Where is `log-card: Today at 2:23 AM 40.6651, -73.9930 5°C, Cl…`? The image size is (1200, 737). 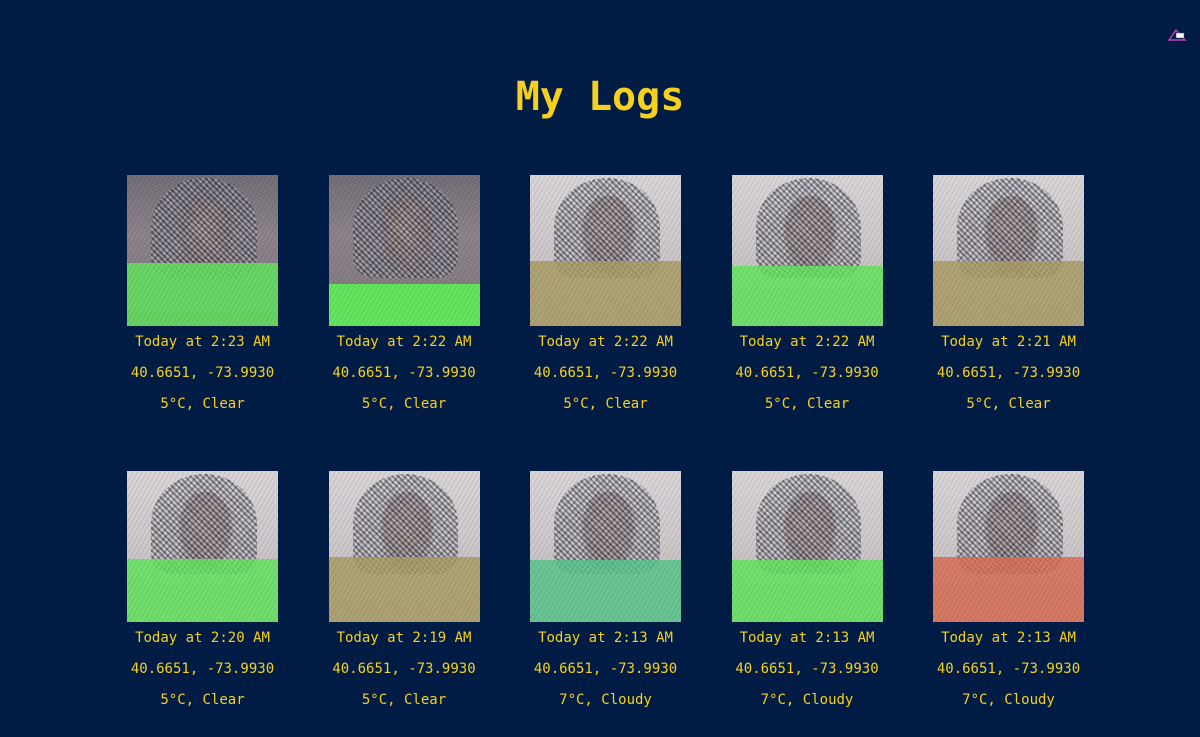 log-card: Today at 2:23 AM 40.6651, -73.9930 5°C, Cl… is located at coordinates (202, 302).